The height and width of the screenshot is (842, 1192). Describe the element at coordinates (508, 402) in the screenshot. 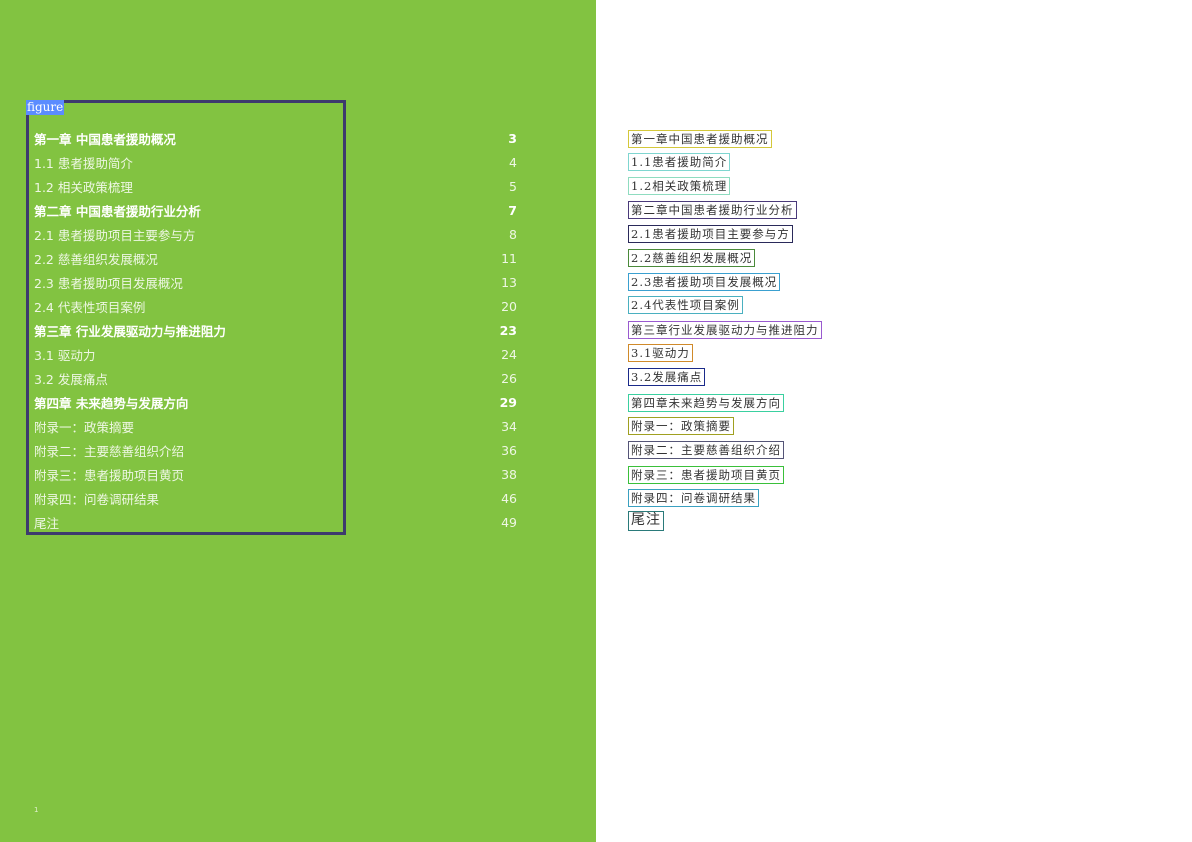

I see `toc-entry-page: 29` at that location.